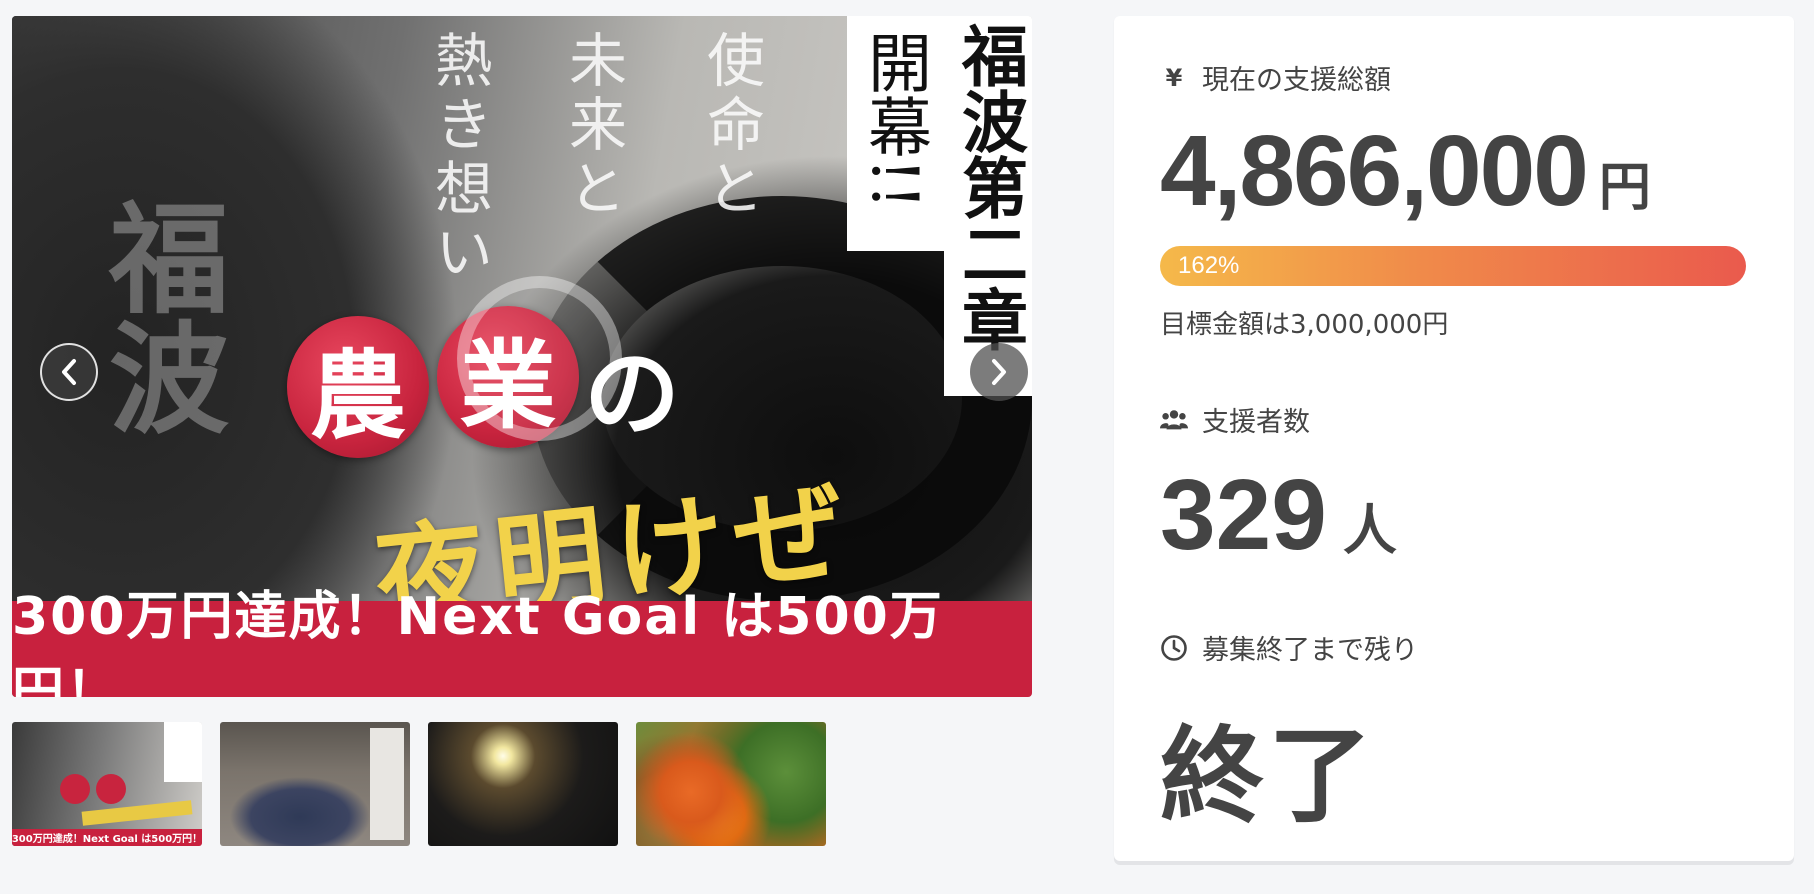  What do you see at coordinates (1209, 265) in the screenshot?
I see `progress-percent: 162%` at bounding box center [1209, 265].